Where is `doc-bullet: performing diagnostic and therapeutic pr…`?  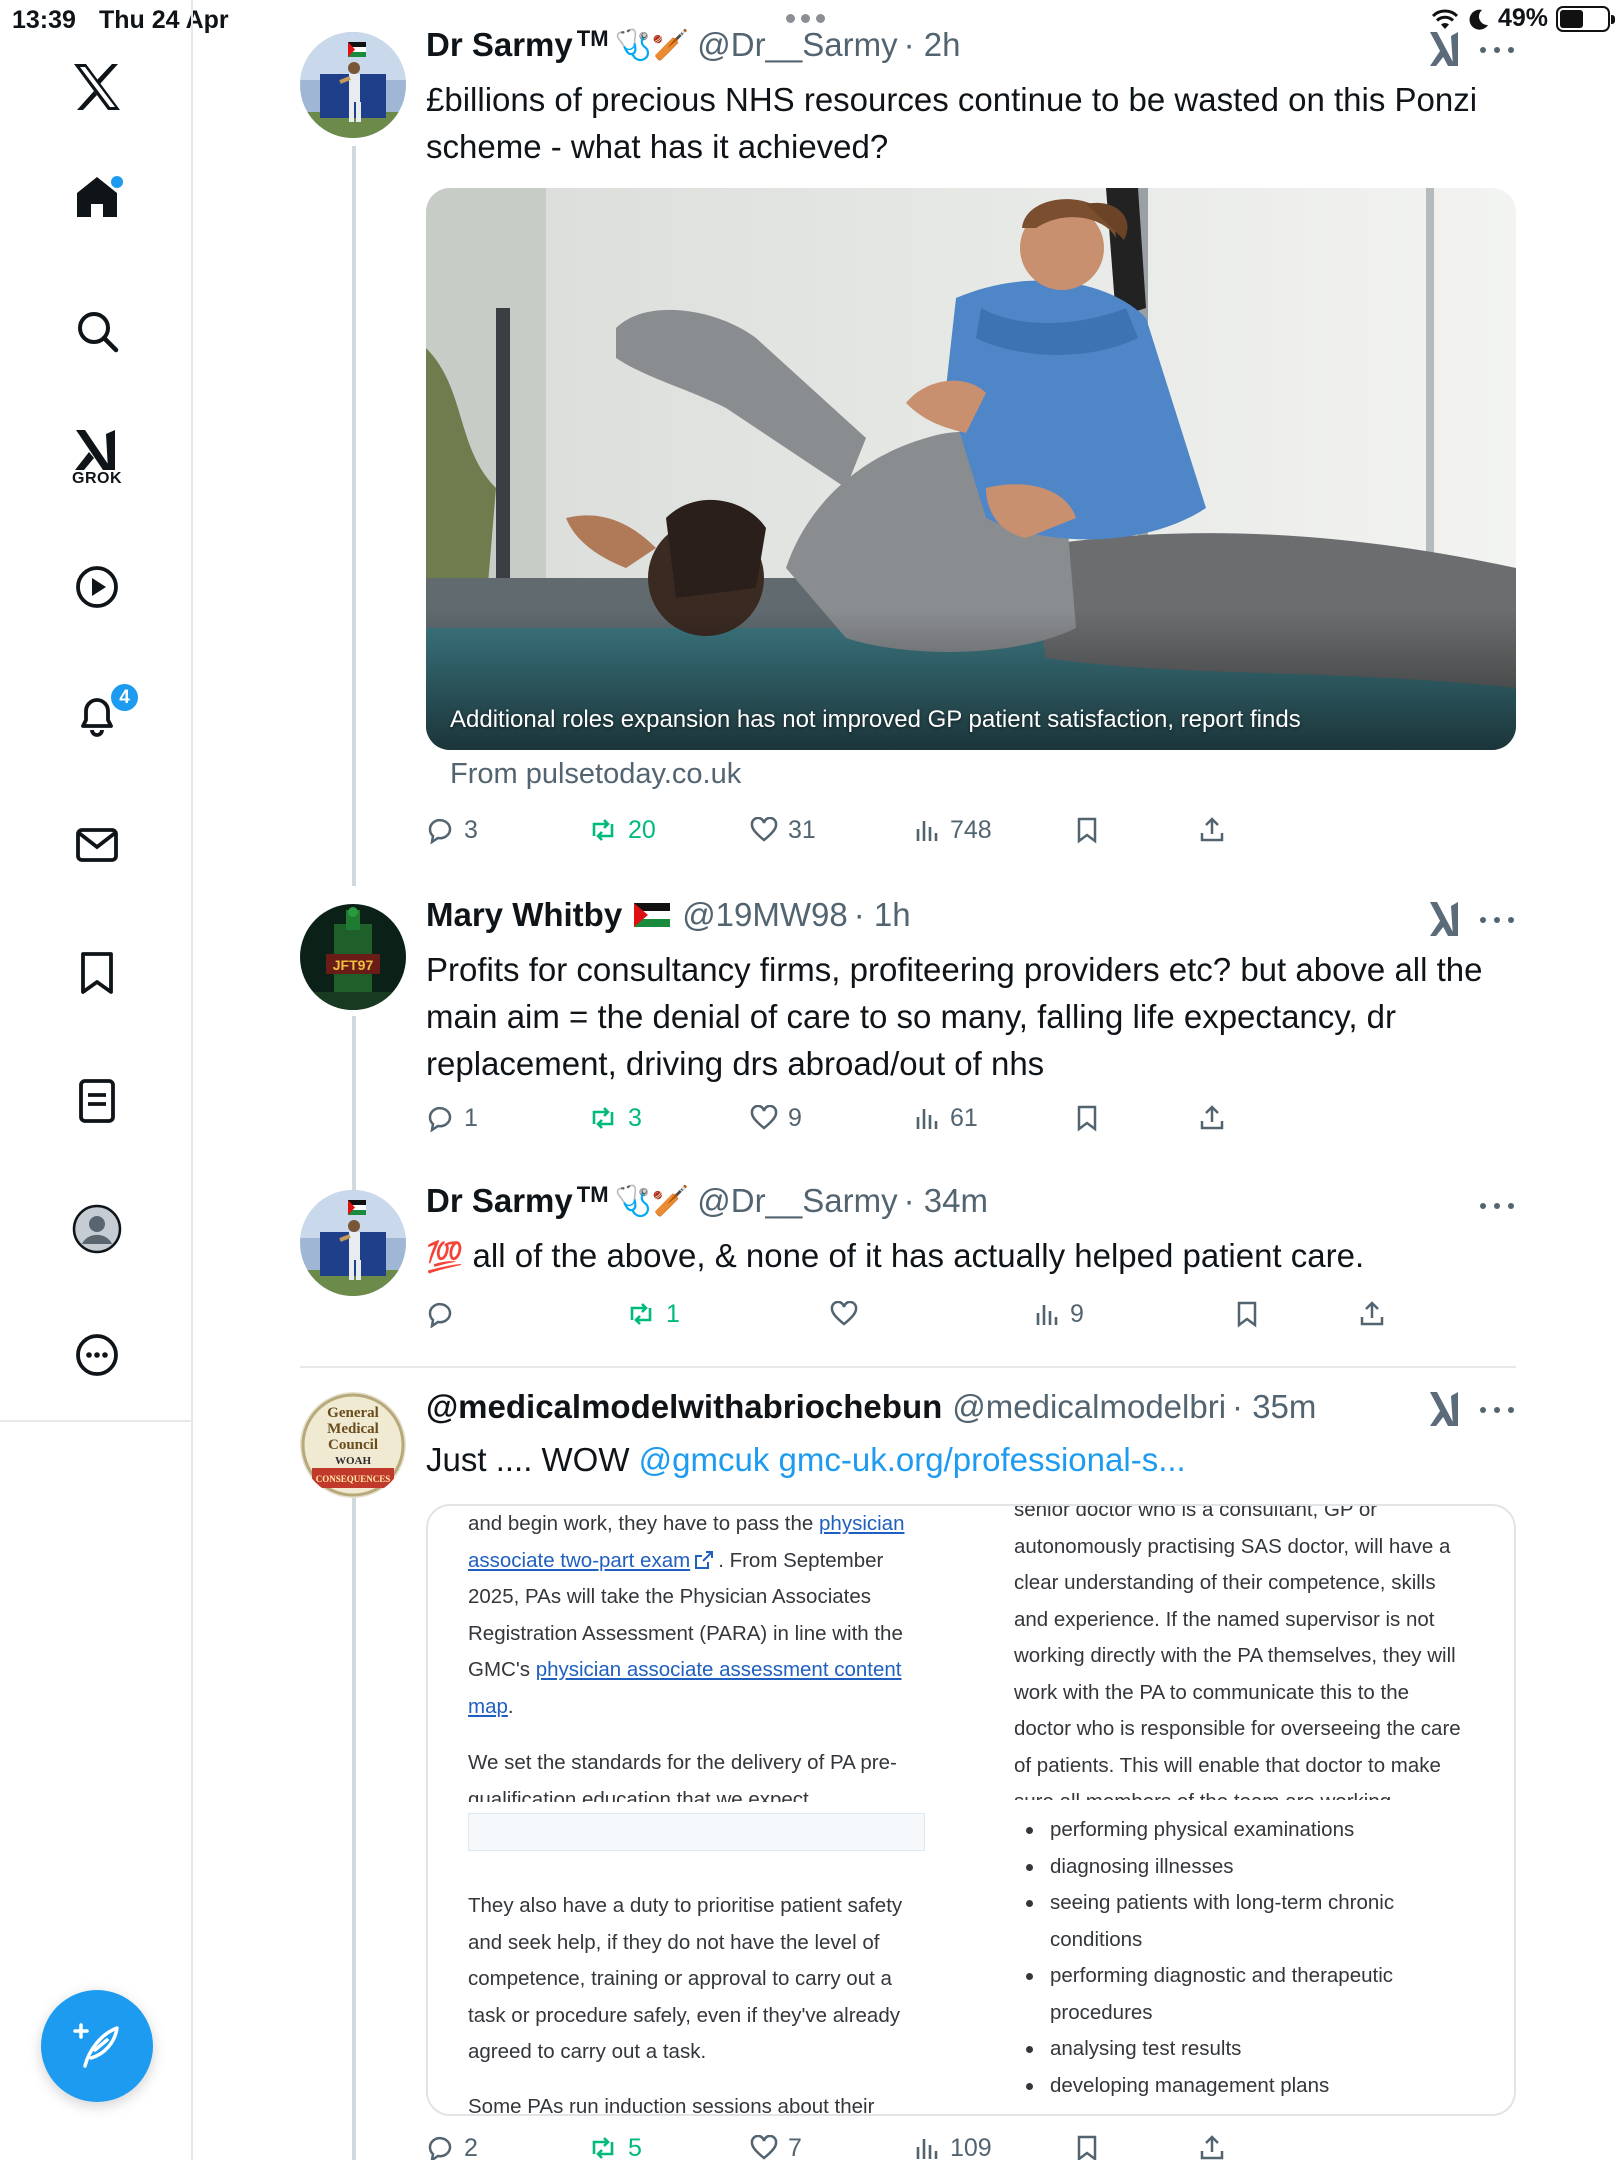 doc-bullet: performing diagnostic and therapeutic pr… is located at coordinates (1234, 1994).